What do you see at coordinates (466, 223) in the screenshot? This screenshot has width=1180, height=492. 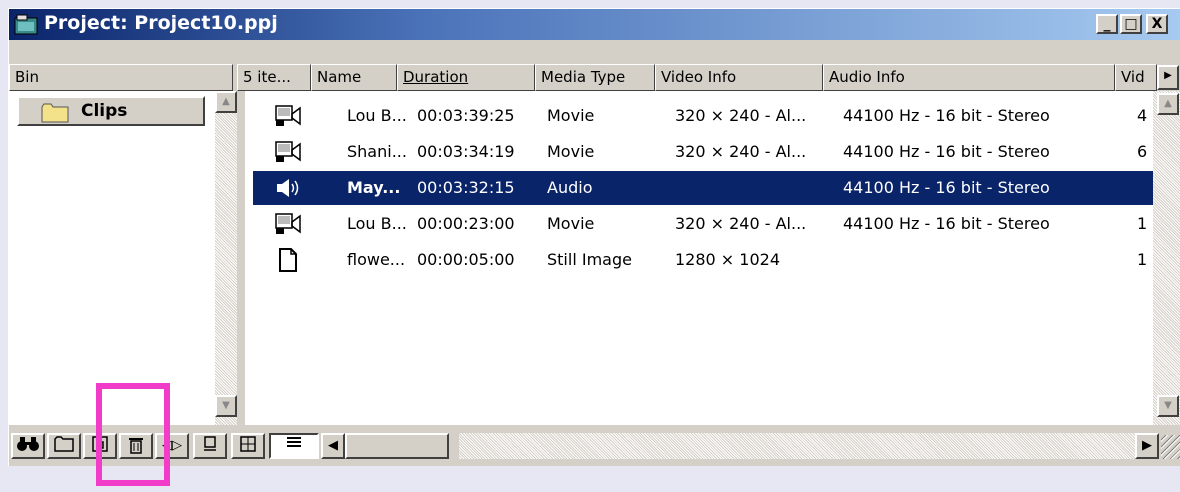 I see `cell-duration: 00:00:23:00` at bounding box center [466, 223].